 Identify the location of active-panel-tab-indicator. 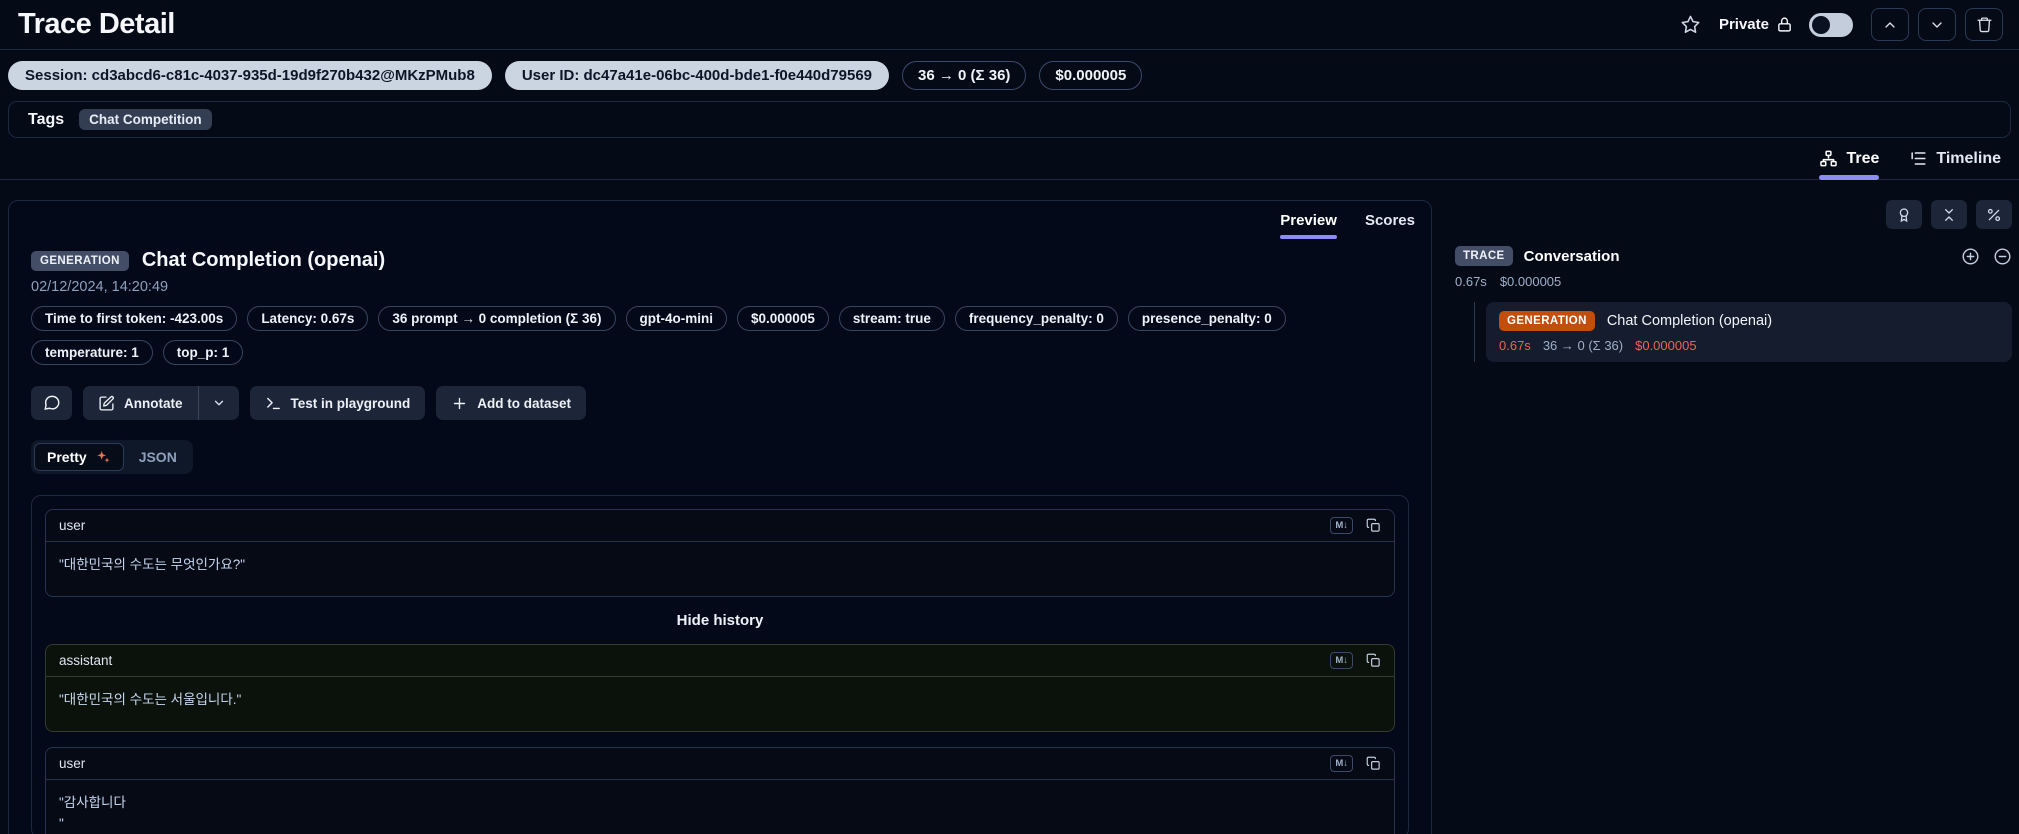
(1308, 237).